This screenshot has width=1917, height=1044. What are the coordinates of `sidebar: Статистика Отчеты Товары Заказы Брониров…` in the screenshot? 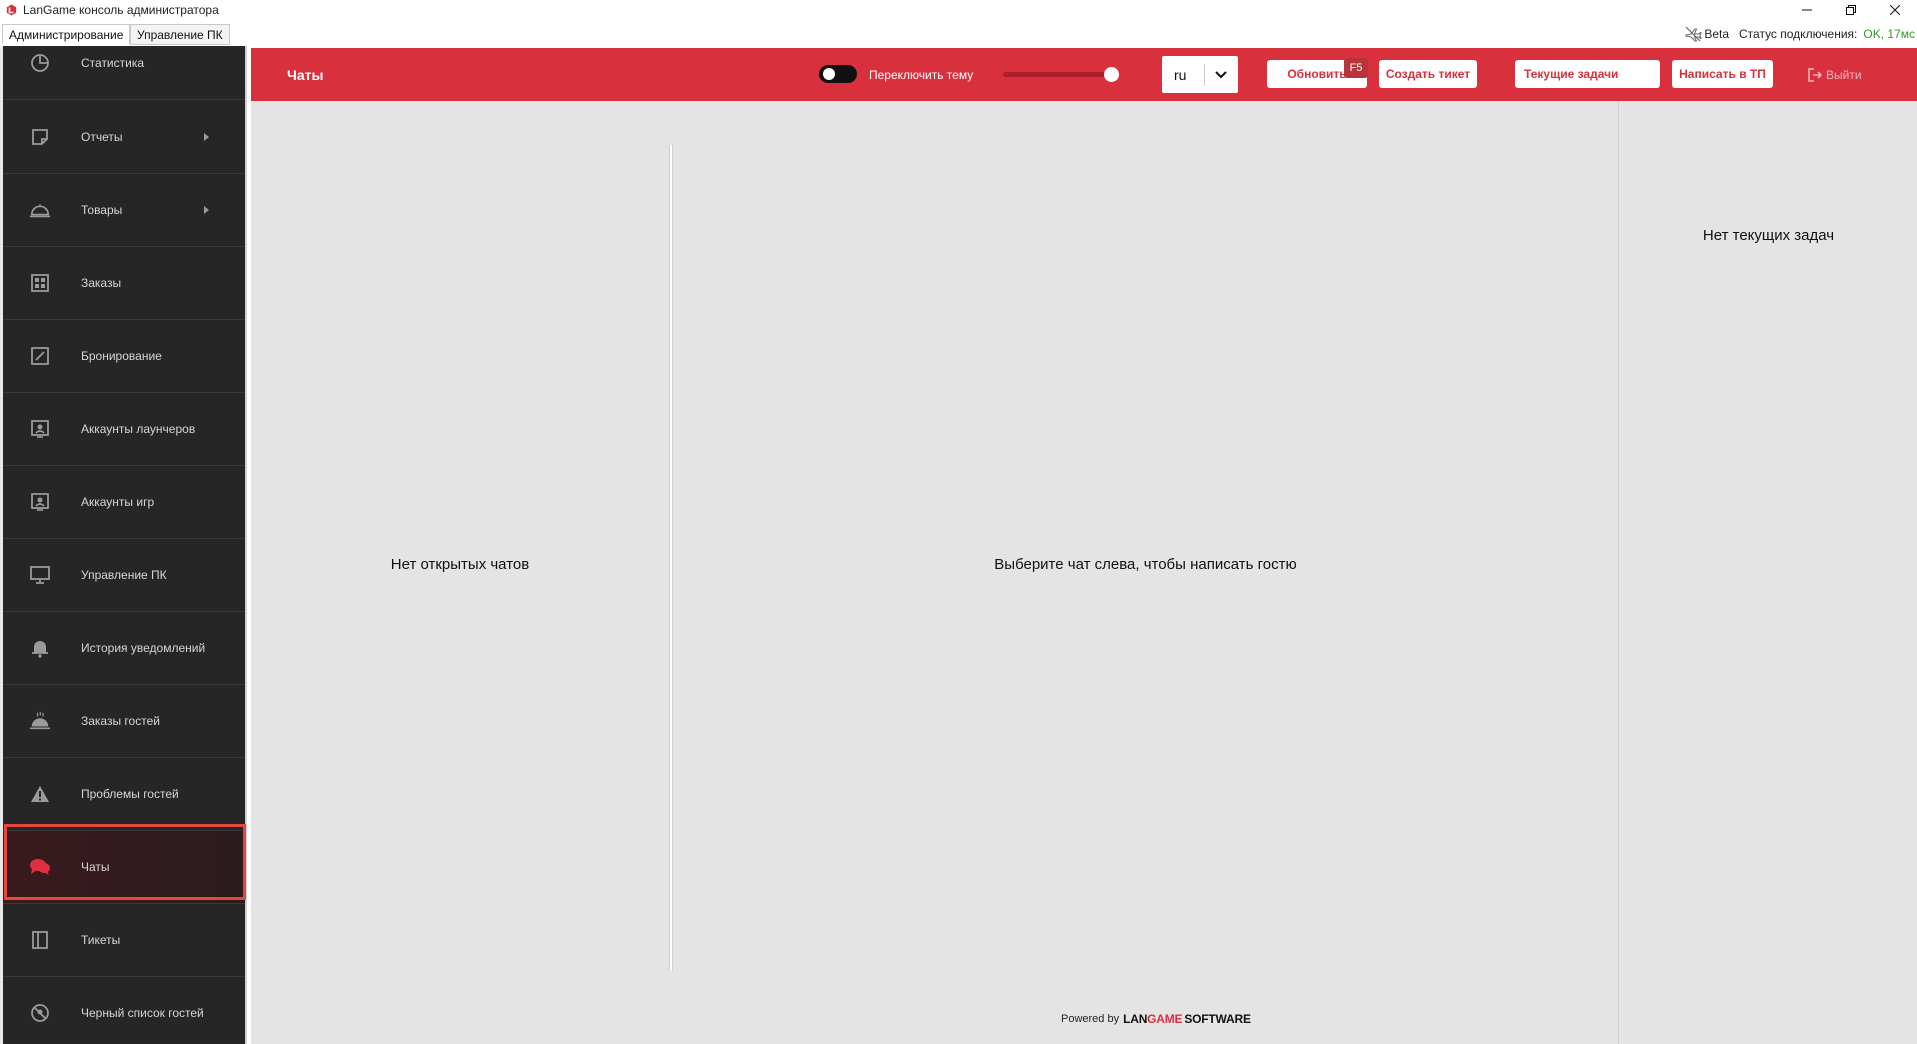 It's located at (123, 545).